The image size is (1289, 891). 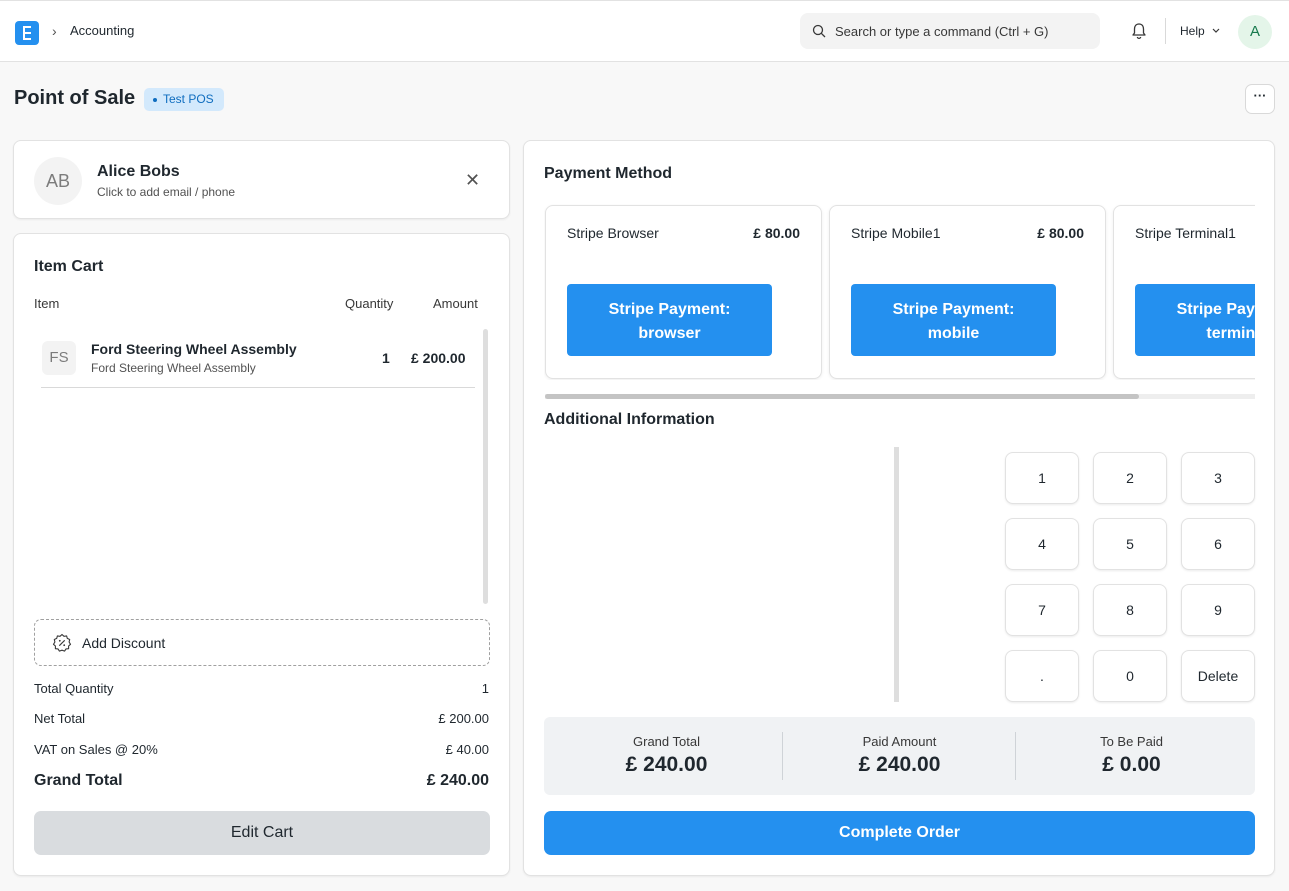 I want to click on stripe-payment-terminal-button: Stripe Payment: terminal, so click(x=1195, y=320).